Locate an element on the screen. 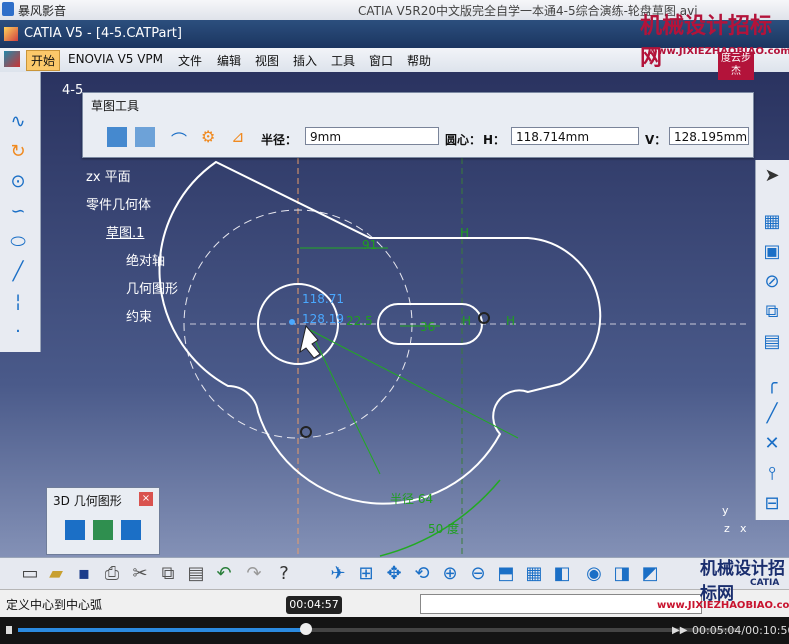 The height and width of the screenshot is (644, 789). silhouette-3d-icon is located at coordinates (131, 530).